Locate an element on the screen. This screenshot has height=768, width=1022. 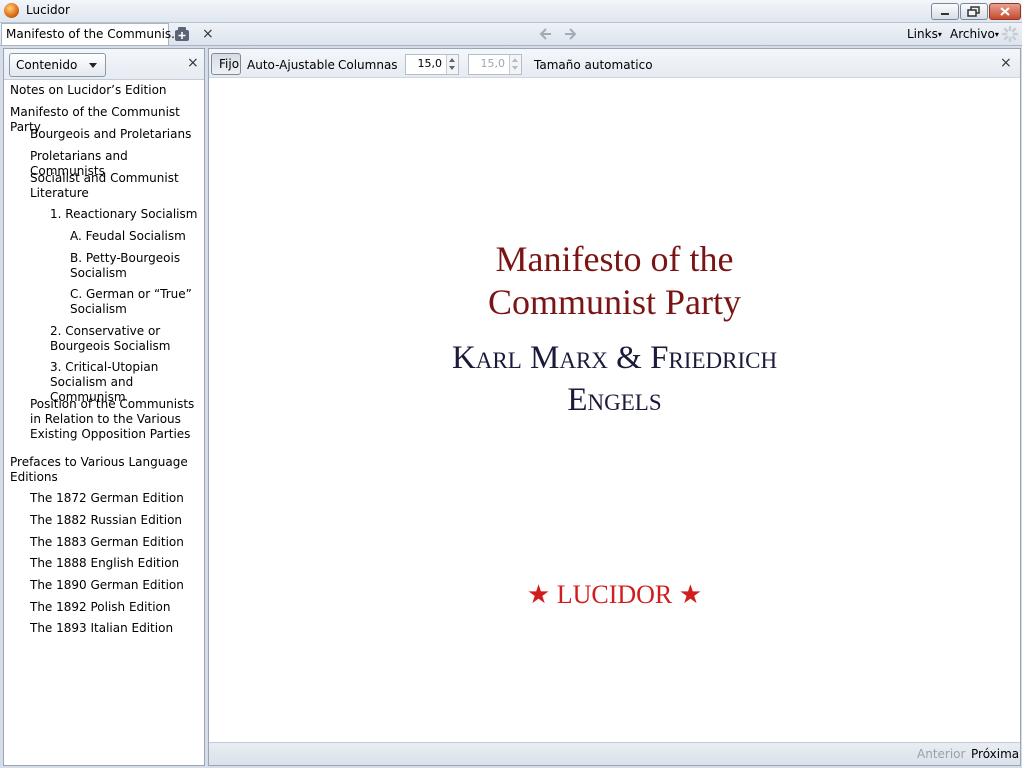
imprint-label: LUCIDOR is located at coordinates (614, 594).